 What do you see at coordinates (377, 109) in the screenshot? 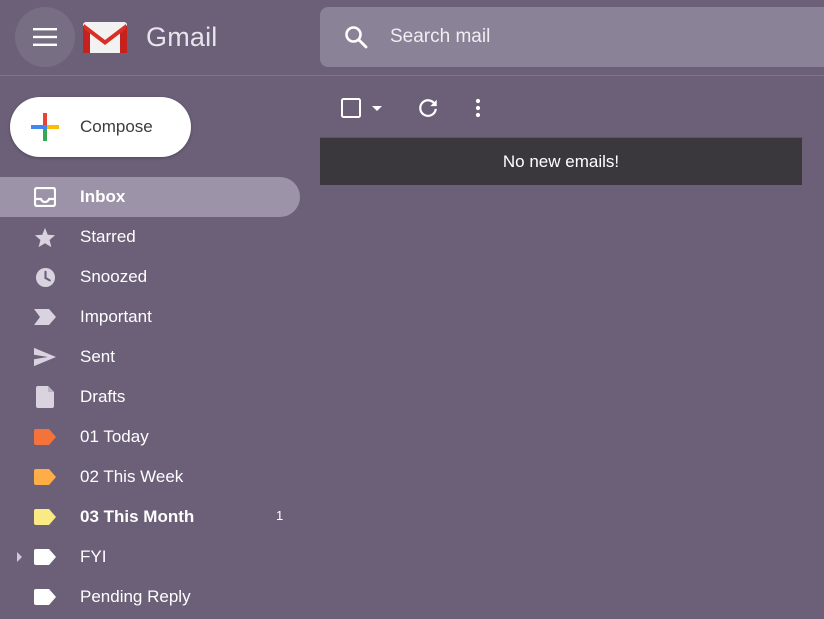
I see `caret-down-icon` at bounding box center [377, 109].